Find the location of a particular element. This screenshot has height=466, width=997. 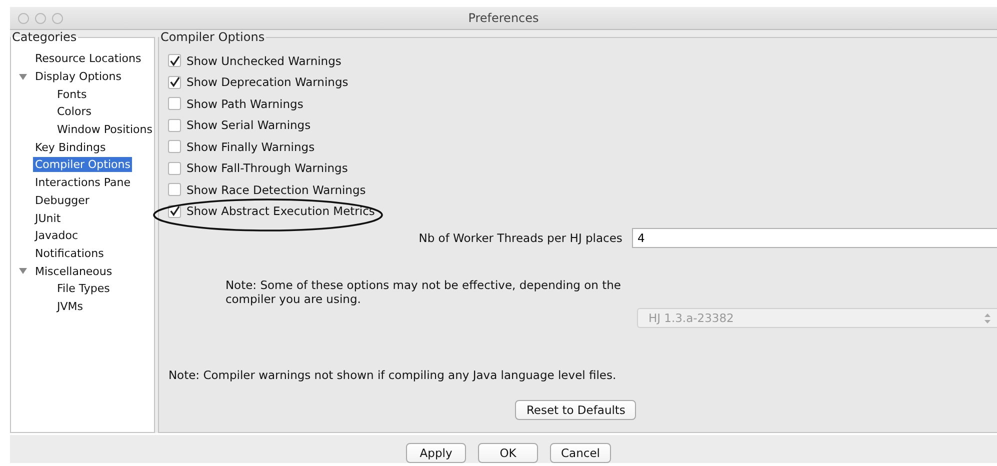

category-item: Notifications is located at coordinates (69, 253).